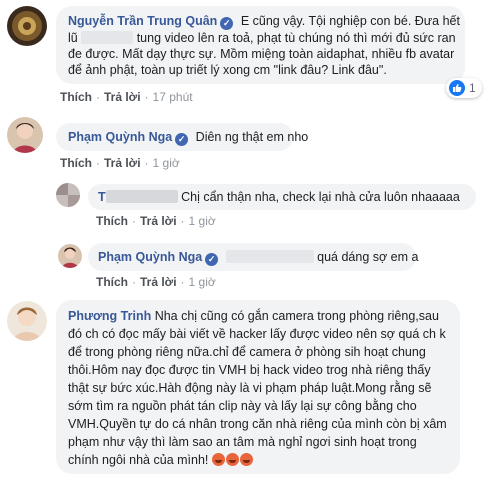 The width and height of the screenshot is (500, 489). Describe the element at coordinates (368, 257) in the screenshot. I see `comment-text: quá dáng sợ em a` at that location.